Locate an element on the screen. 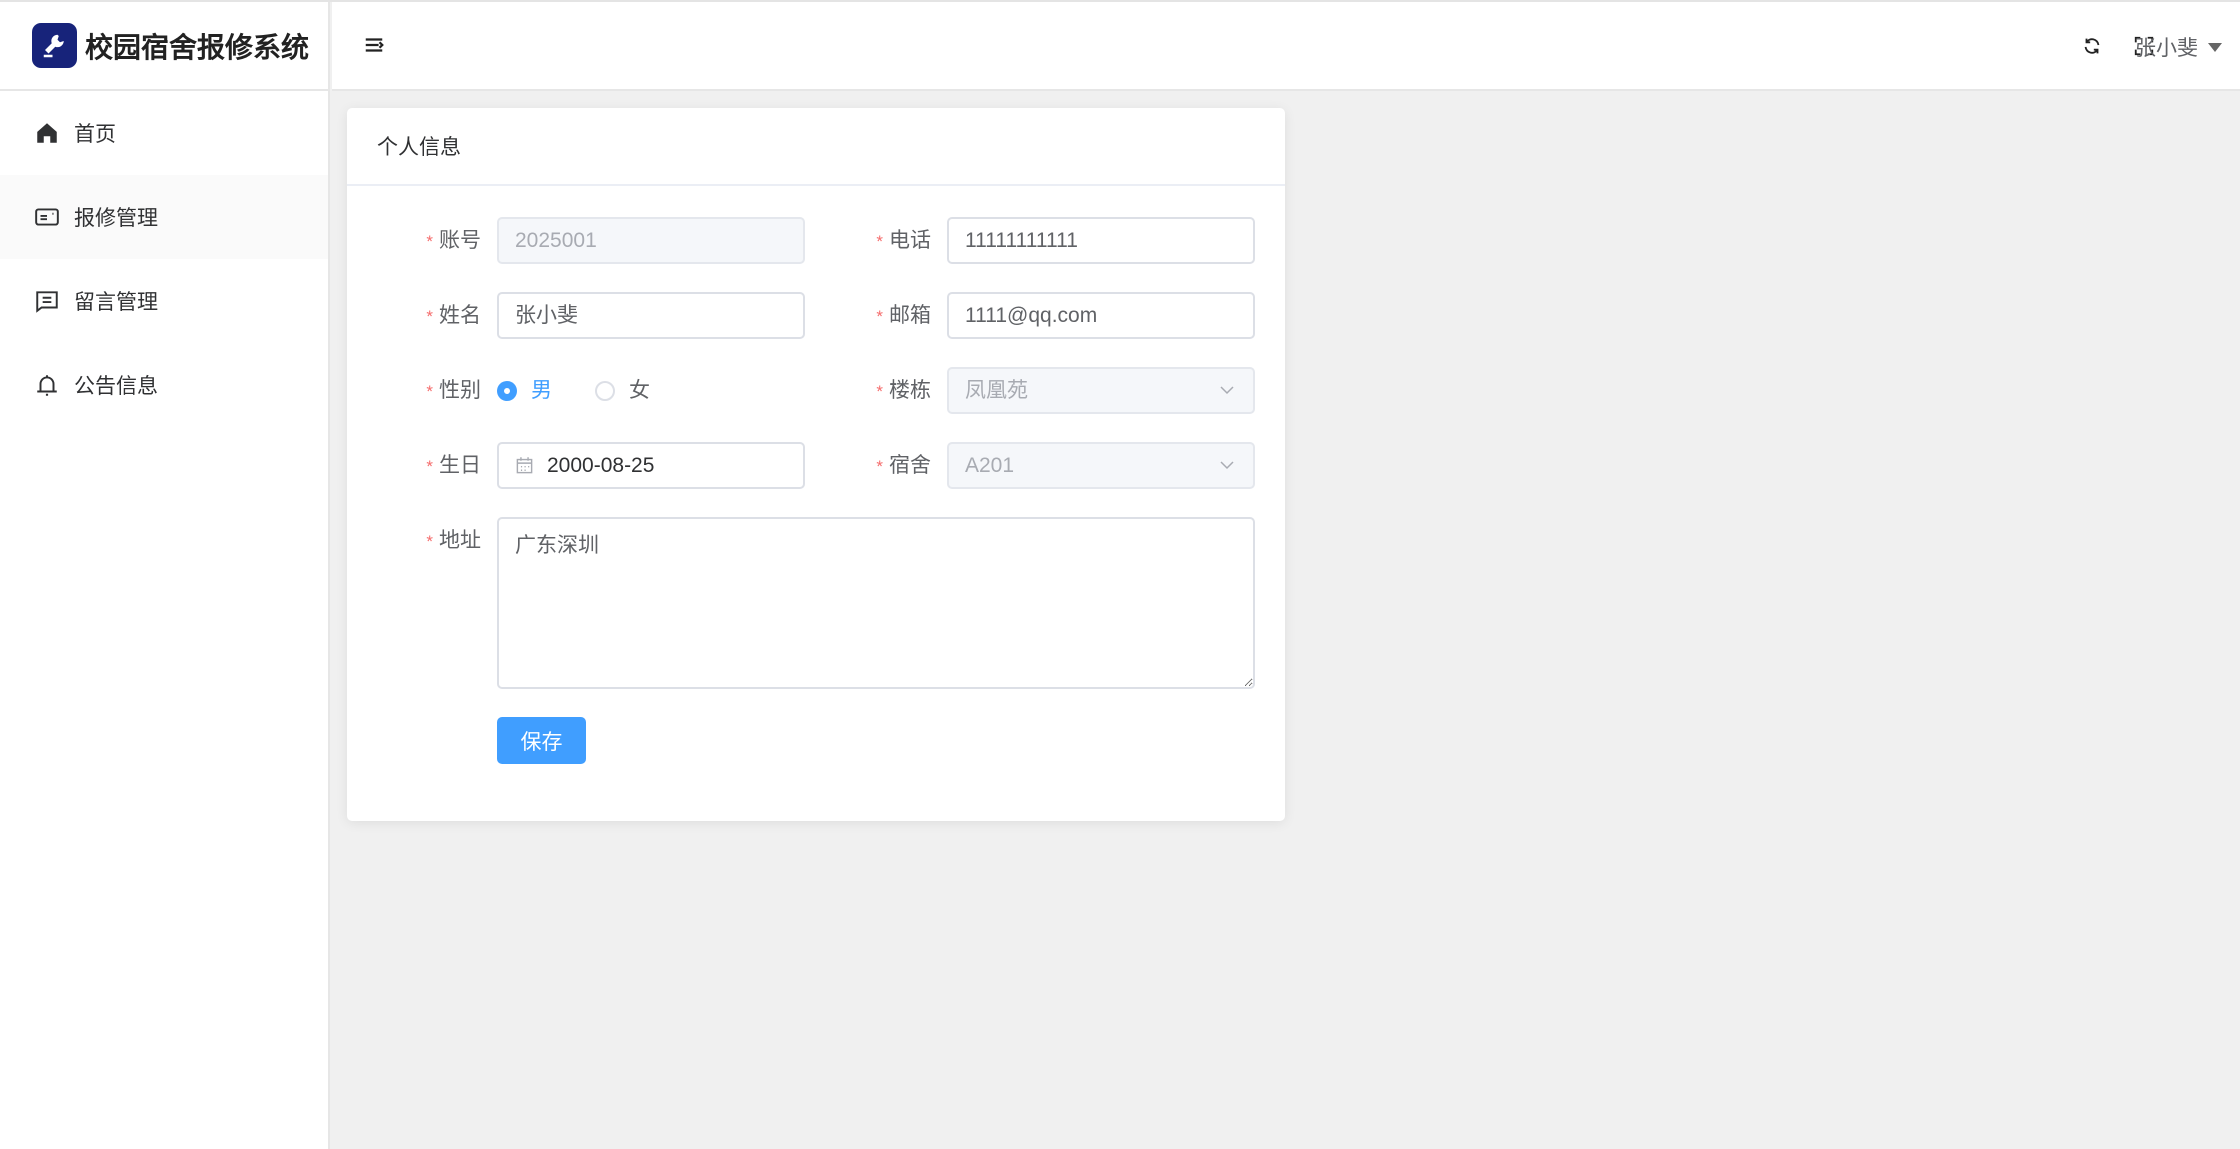 This screenshot has width=2240, height=1149. user-name: 张小斐 is located at coordinates (2166, 48).